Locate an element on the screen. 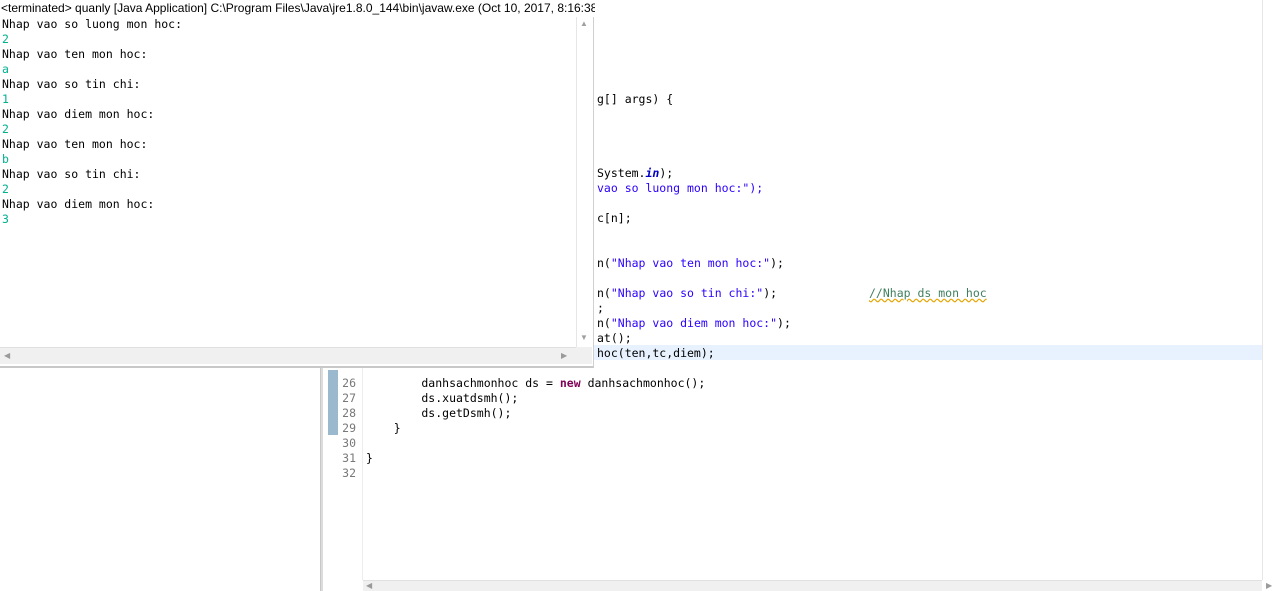 The image size is (1276, 591). overview-ruler is located at coordinates (1269, 290).